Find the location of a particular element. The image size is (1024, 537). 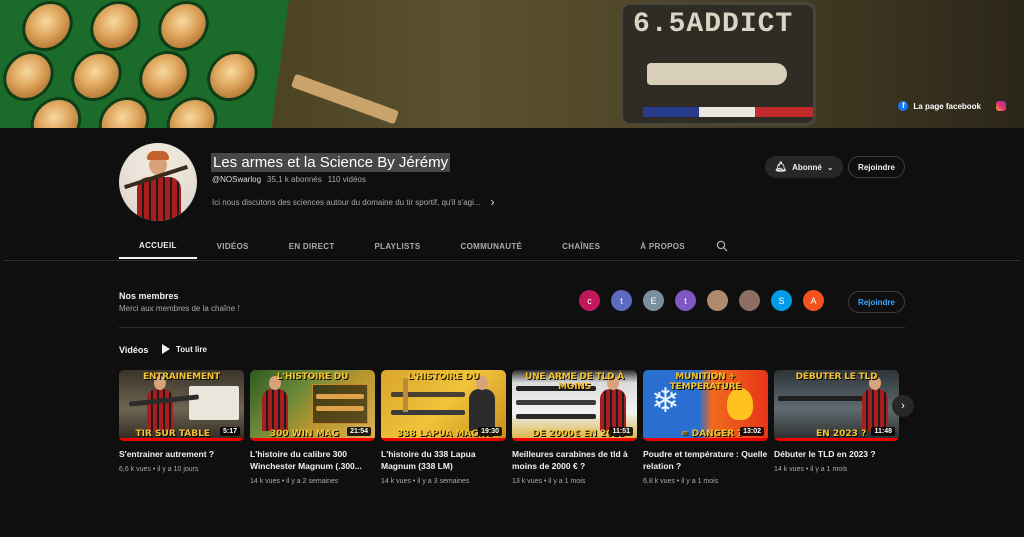

video-meta: 14 k vues • il y a 1 mois is located at coordinates (811, 469).